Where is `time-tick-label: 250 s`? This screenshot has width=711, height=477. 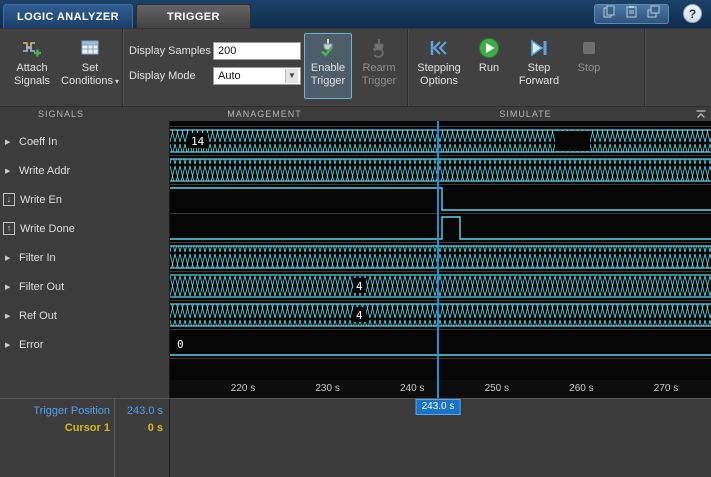 time-tick-label: 250 s is located at coordinates (497, 388).